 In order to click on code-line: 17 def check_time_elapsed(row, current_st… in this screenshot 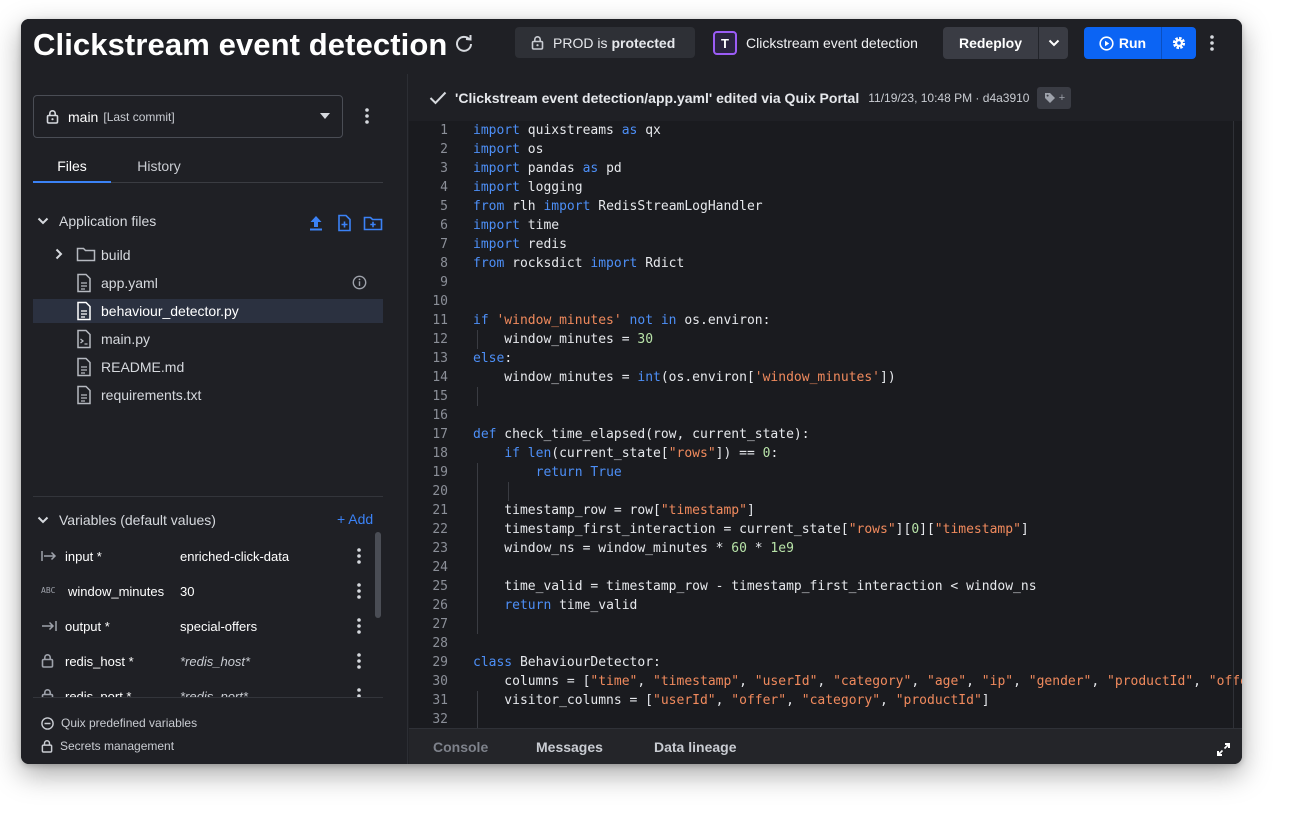, I will do `click(825, 434)`.